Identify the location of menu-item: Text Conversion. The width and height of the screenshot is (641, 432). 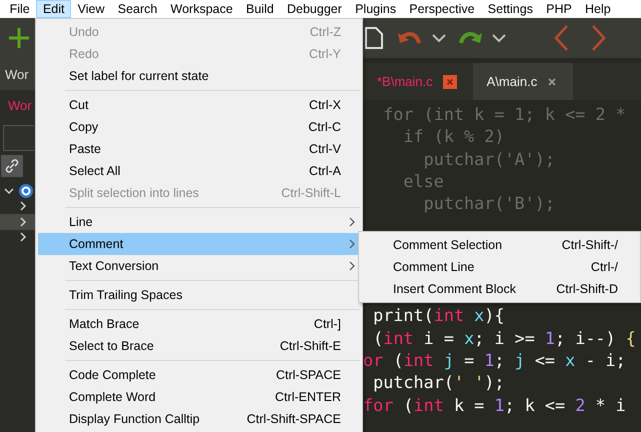
(199, 266).